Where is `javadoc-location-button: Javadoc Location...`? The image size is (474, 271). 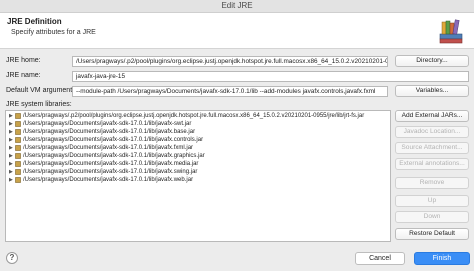 javadoc-location-button: Javadoc Location... is located at coordinates (432, 132).